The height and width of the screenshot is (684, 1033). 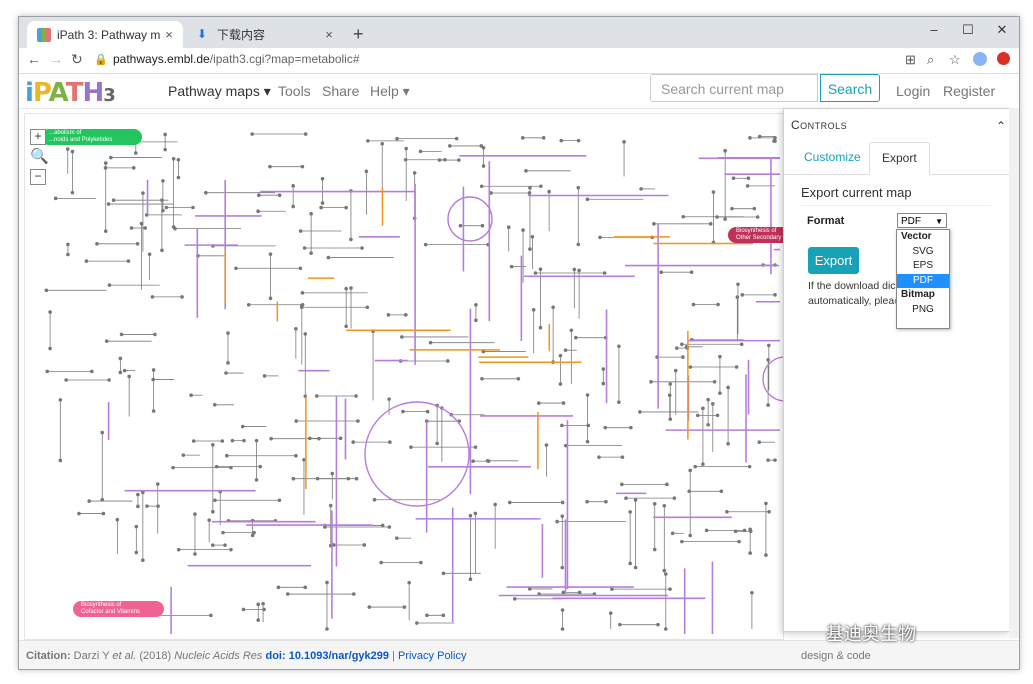 I want to click on profile-avatar-icon, so click(x=980, y=59).